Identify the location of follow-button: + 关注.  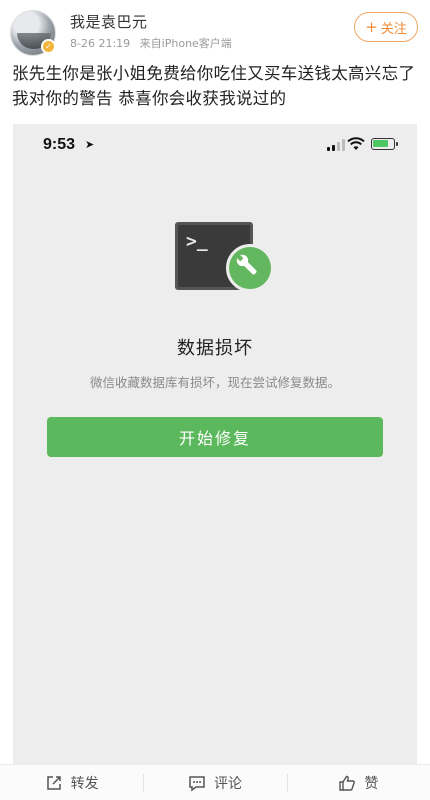
(386, 27).